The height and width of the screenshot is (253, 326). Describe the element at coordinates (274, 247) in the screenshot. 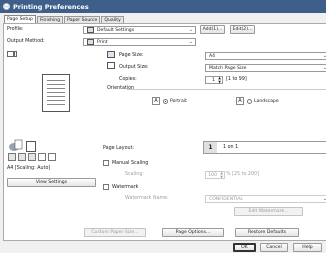

I see `cancel-button: Cancel` at that location.